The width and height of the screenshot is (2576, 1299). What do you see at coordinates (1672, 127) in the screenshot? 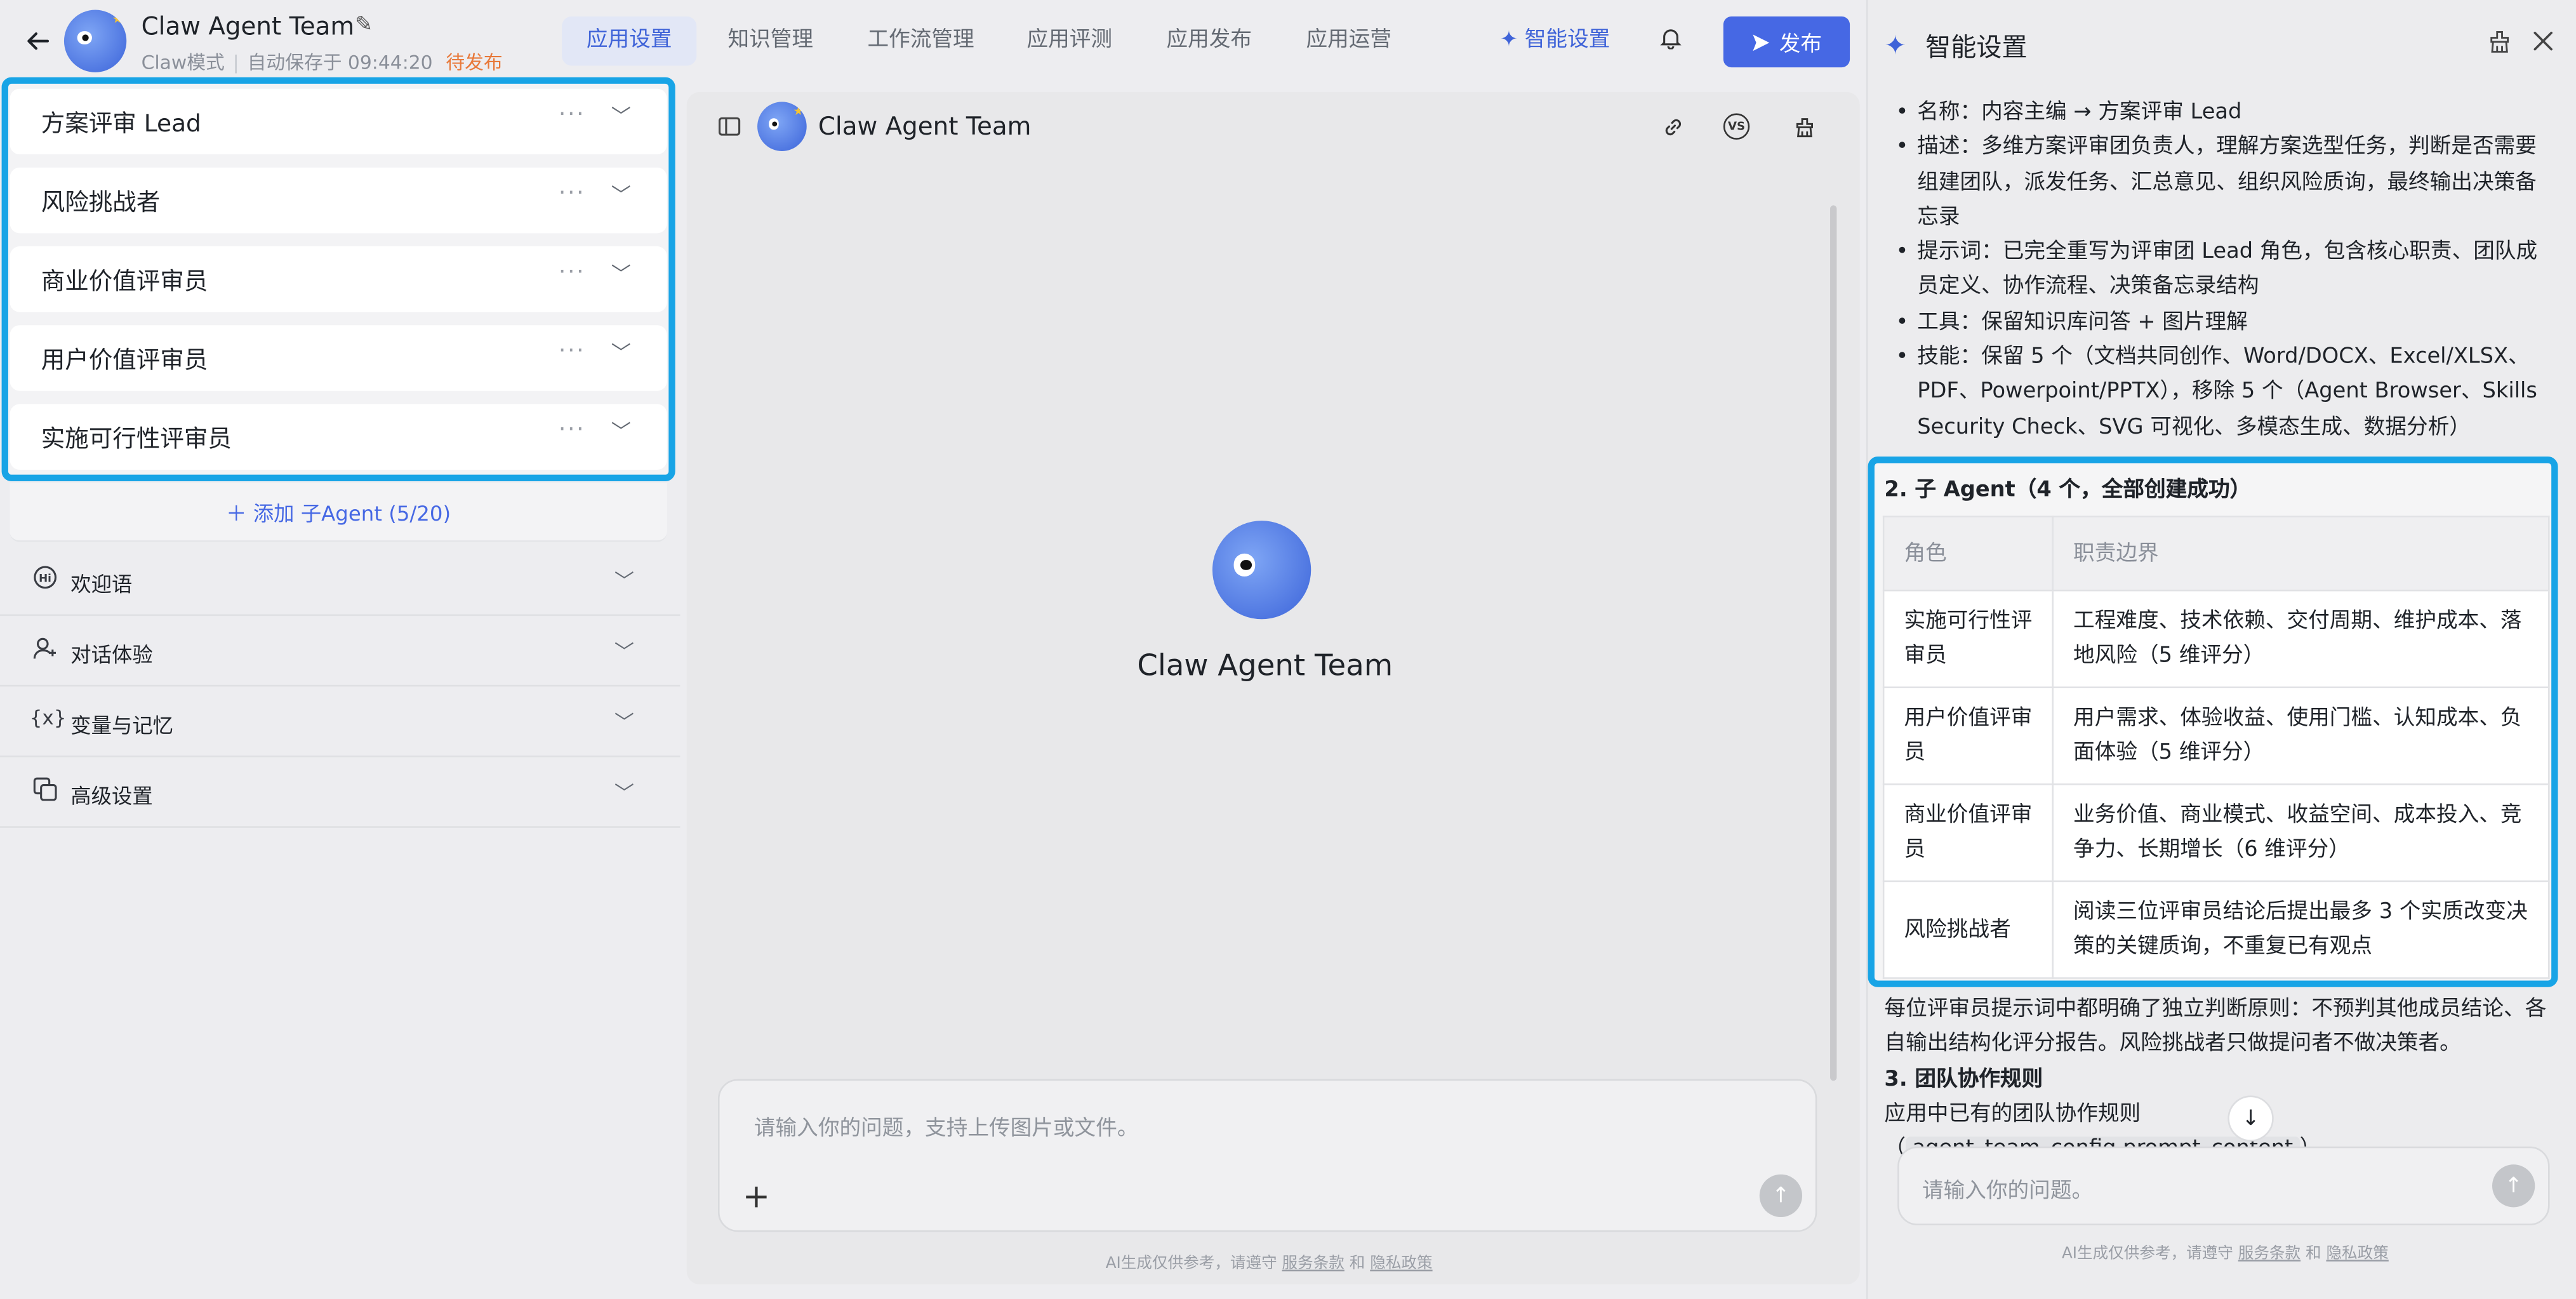
I see `link-icon` at bounding box center [1672, 127].